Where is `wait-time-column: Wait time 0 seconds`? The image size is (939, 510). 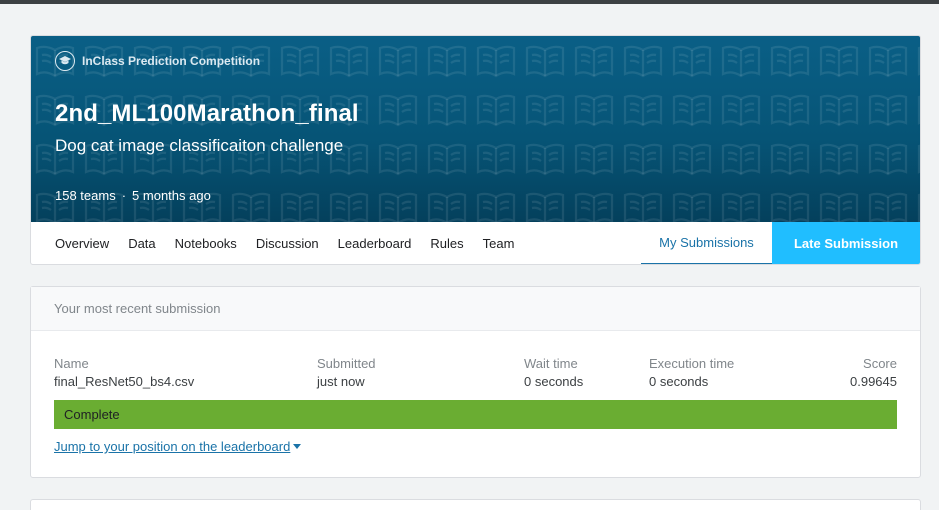 wait-time-column: Wait time 0 seconds is located at coordinates (553, 374).